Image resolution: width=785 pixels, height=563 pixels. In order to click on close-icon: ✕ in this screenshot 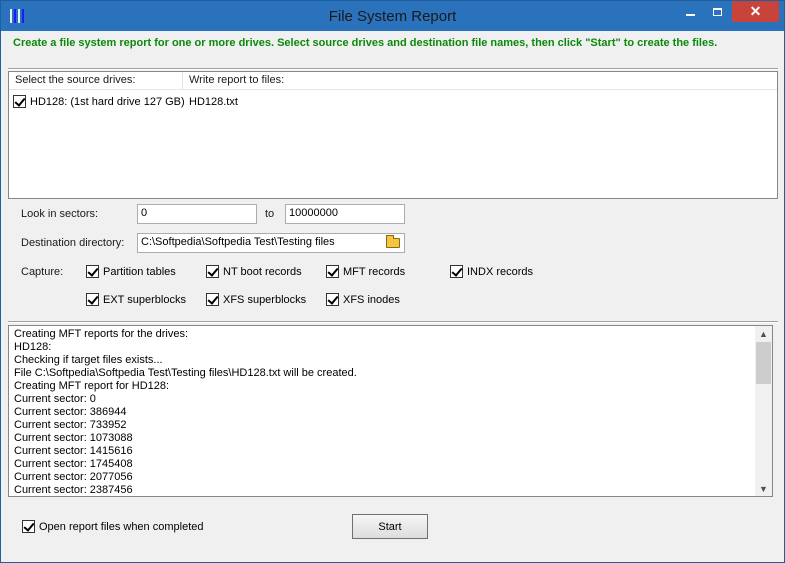, I will do `click(755, 11)`.